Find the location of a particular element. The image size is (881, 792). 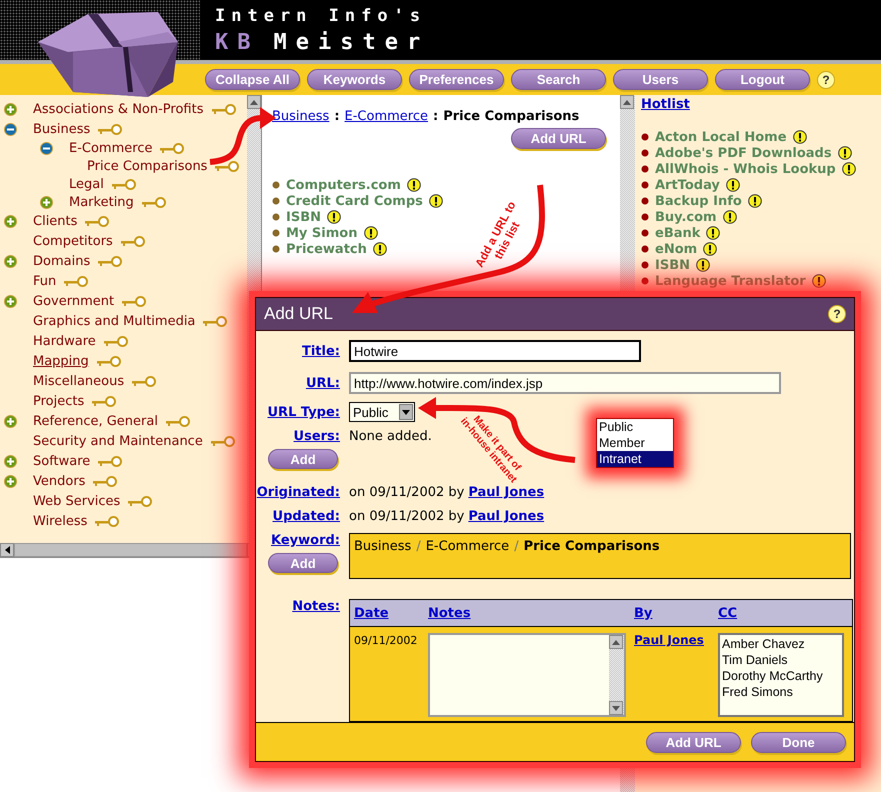

category-link: Domains is located at coordinates (61, 261).